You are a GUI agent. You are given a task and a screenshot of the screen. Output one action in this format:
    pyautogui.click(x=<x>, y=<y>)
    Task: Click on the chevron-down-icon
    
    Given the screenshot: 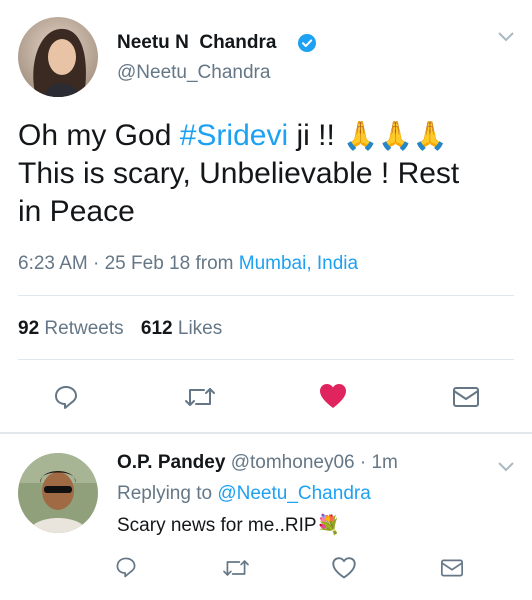 What is the action you would take?
    pyautogui.click(x=506, y=39)
    